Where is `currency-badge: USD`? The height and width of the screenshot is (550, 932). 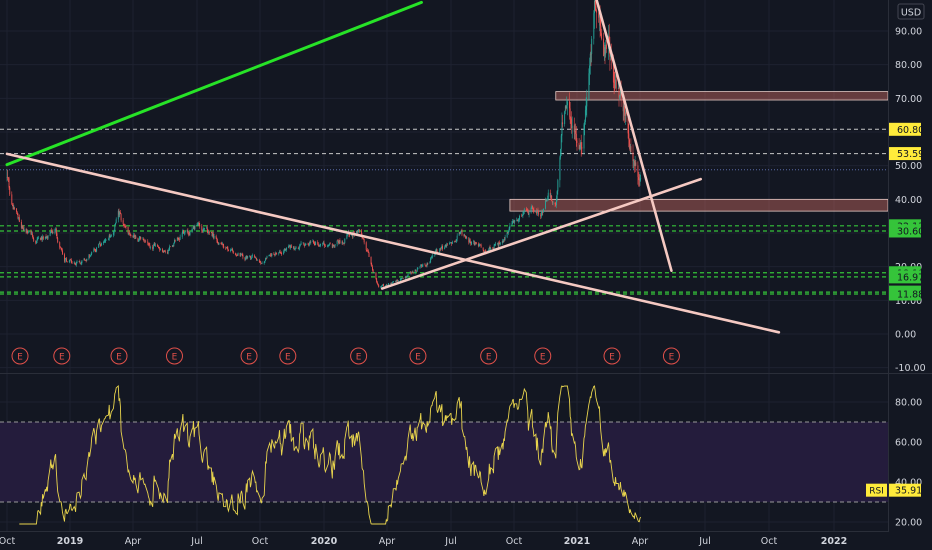
currency-badge: USD is located at coordinates (911, 11).